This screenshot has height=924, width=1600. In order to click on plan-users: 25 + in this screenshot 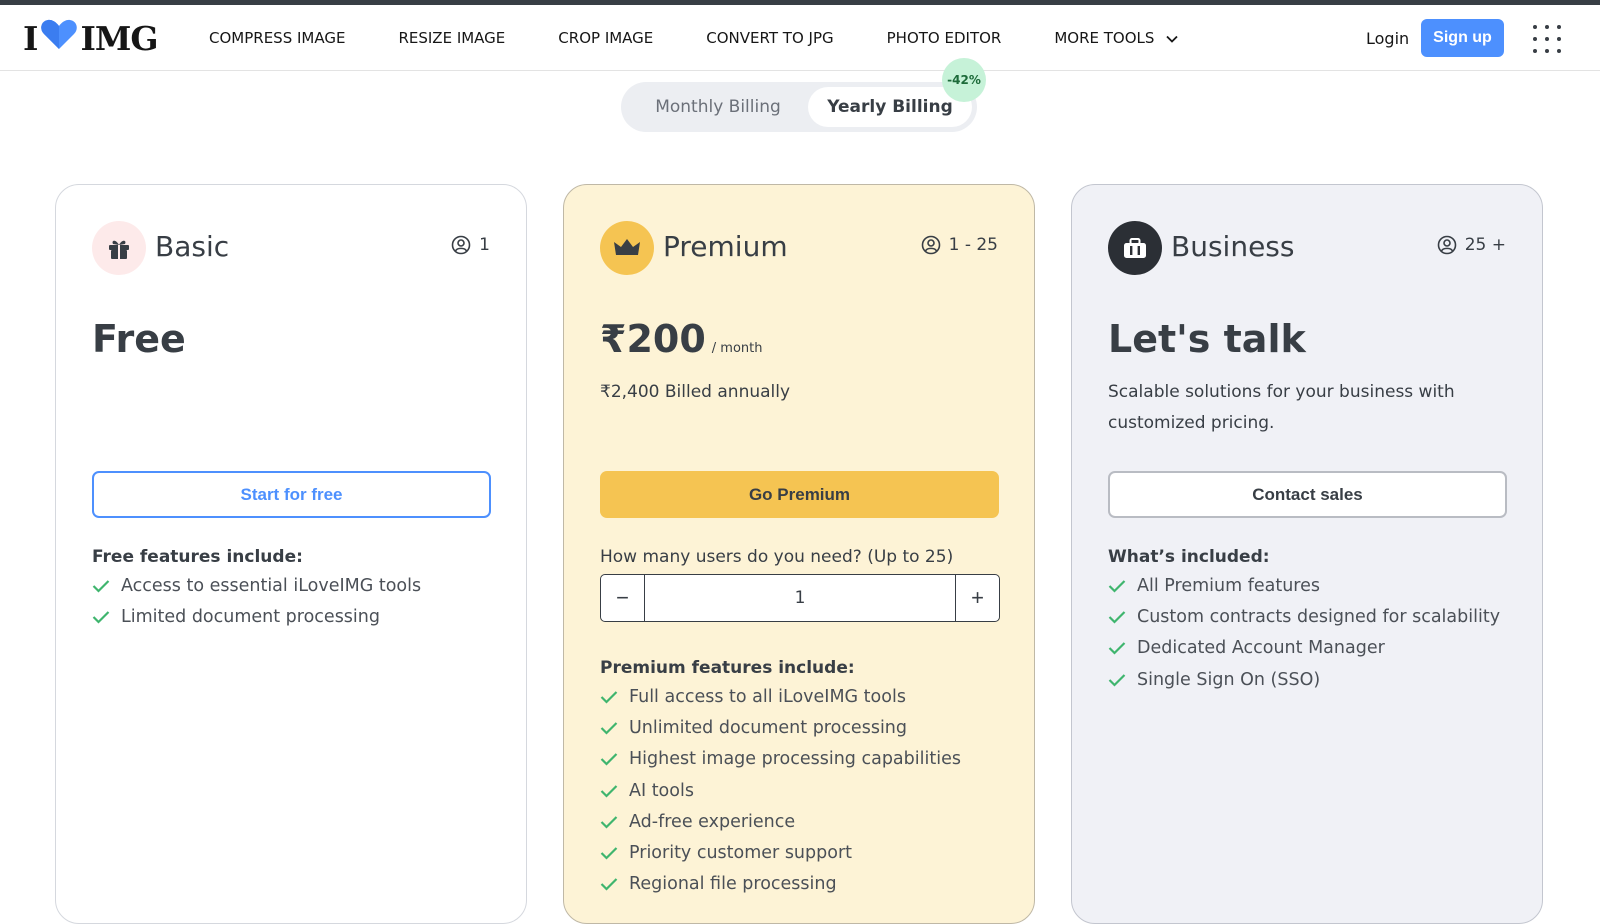, I will do `click(1471, 245)`.